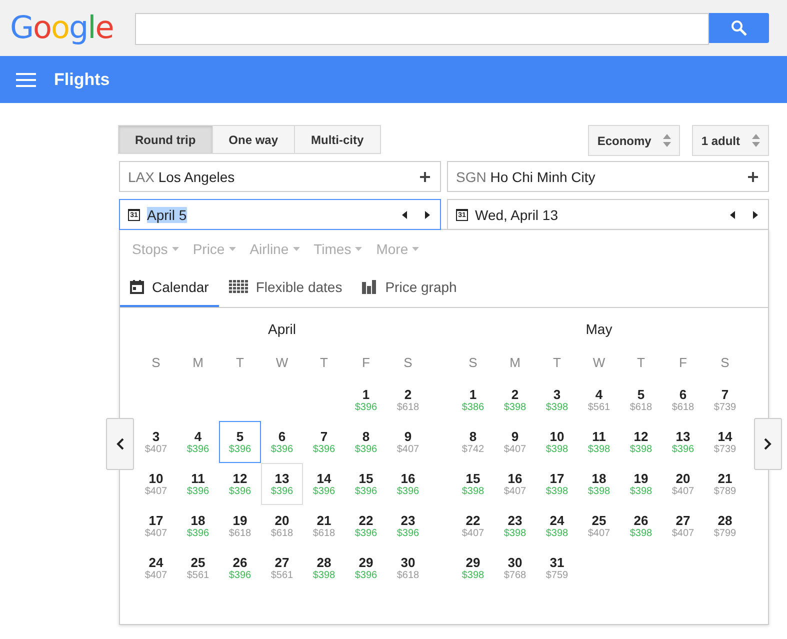  What do you see at coordinates (667, 140) in the screenshot?
I see `spinner-icon` at bounding box center [667, 140].